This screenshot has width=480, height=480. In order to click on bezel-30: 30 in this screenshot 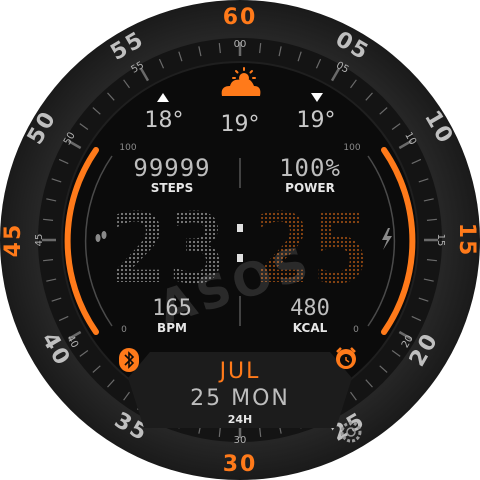, I will do `click(240, 464)`.